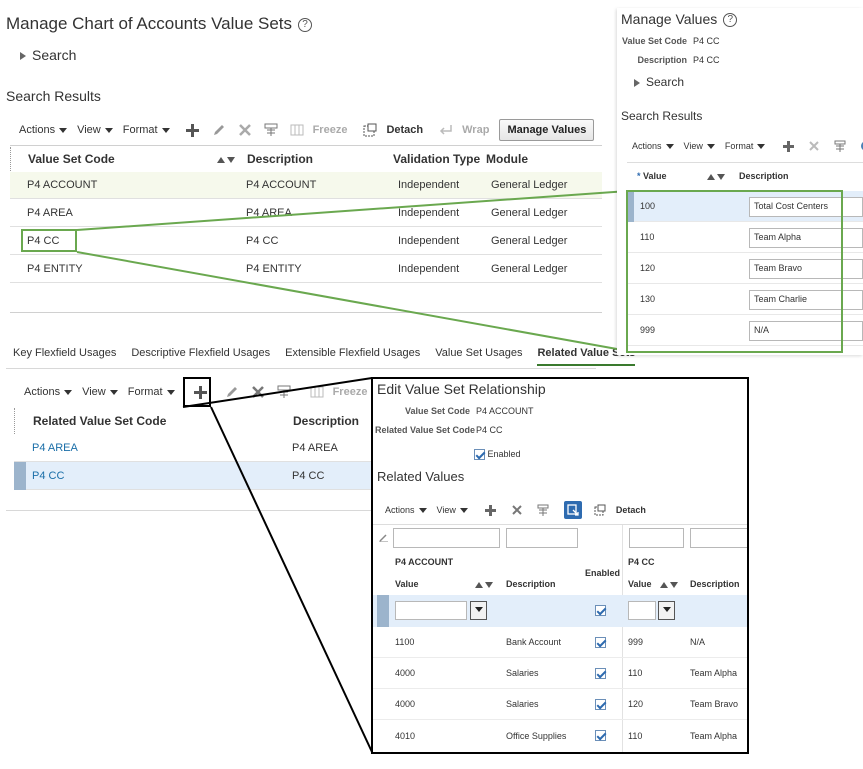 The width and height of the screenshot is (863, 769). What do you see at coordinates (64, 356) in the screenshot?
I see `tab-key-flexfield-usages: Key Flexfield Usages` at bounding box center [64, 356].